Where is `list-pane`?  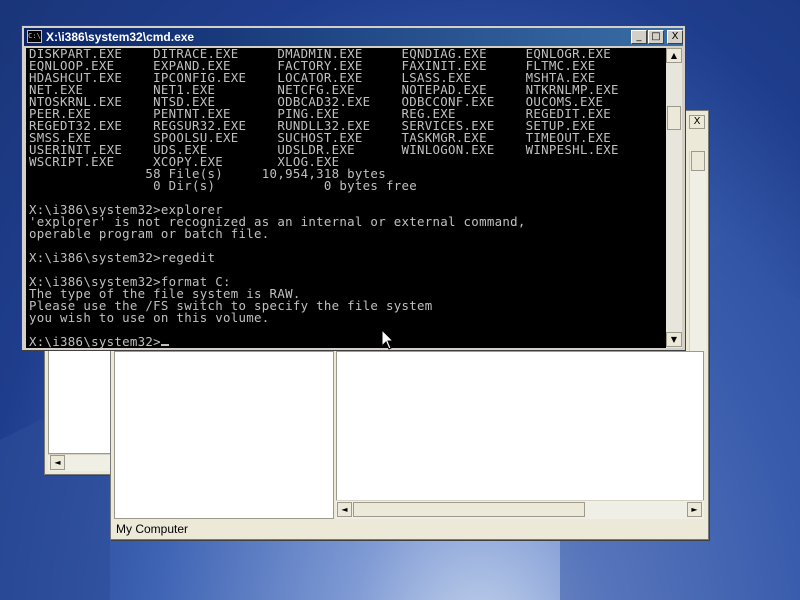
list-pane is located at coordinates (520, 427).